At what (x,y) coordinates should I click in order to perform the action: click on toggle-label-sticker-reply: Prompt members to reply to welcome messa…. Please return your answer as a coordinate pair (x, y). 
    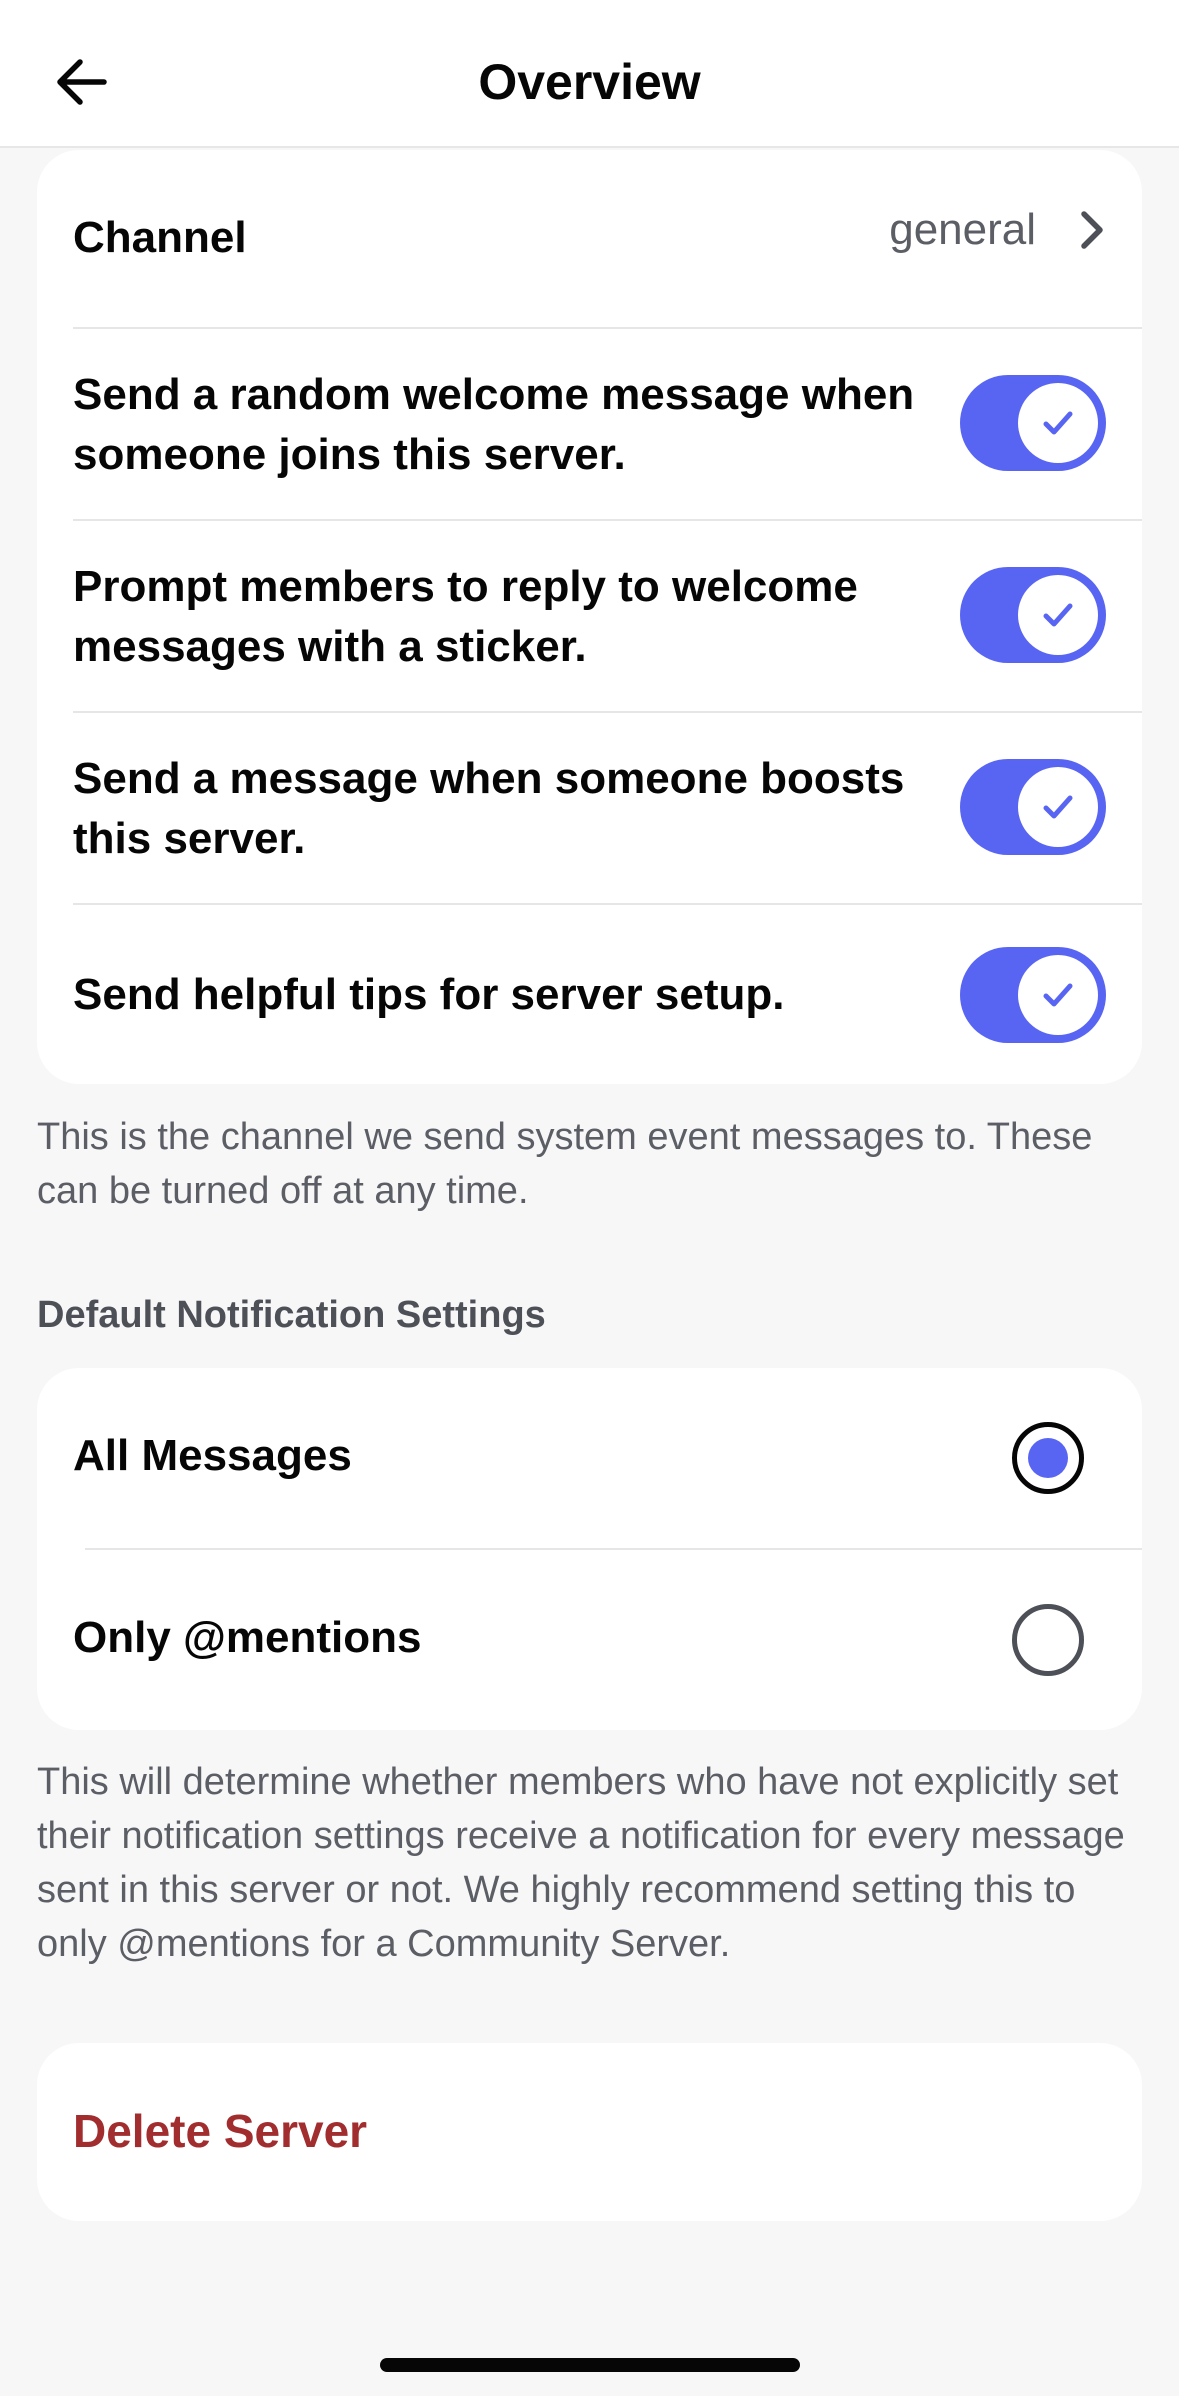
    Looking at the image, I should click on (465, 616).